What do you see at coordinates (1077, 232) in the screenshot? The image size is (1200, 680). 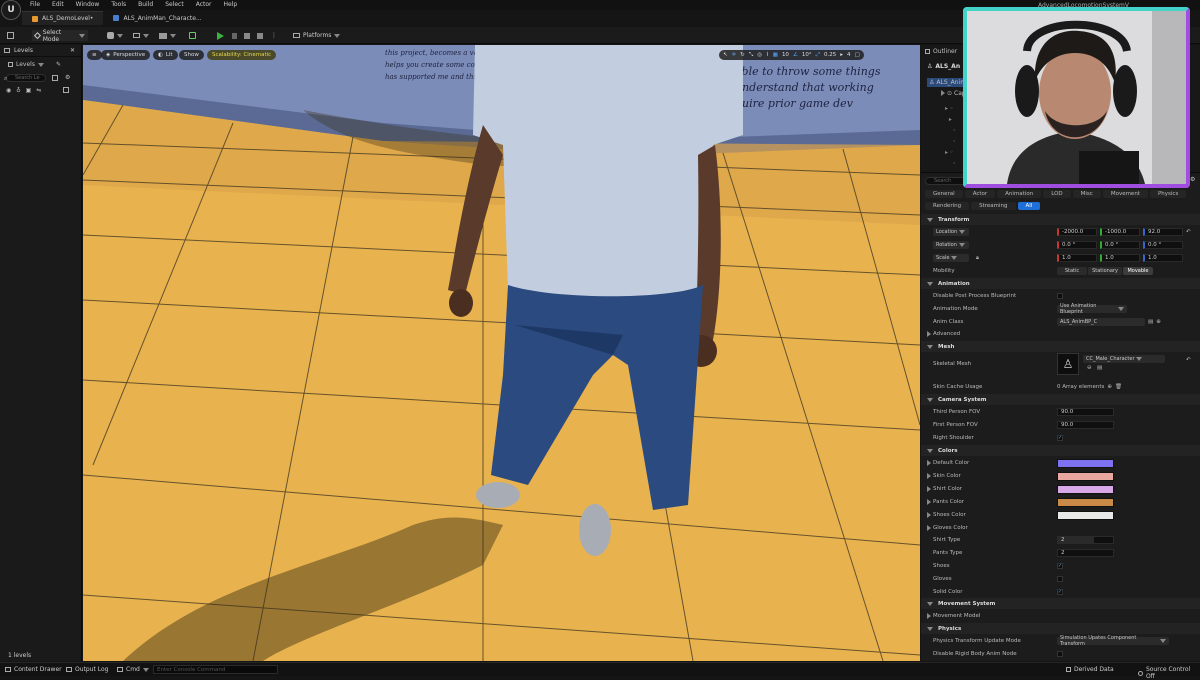 I see `location-x: -2000.0` at bounding box center [1077, 232].